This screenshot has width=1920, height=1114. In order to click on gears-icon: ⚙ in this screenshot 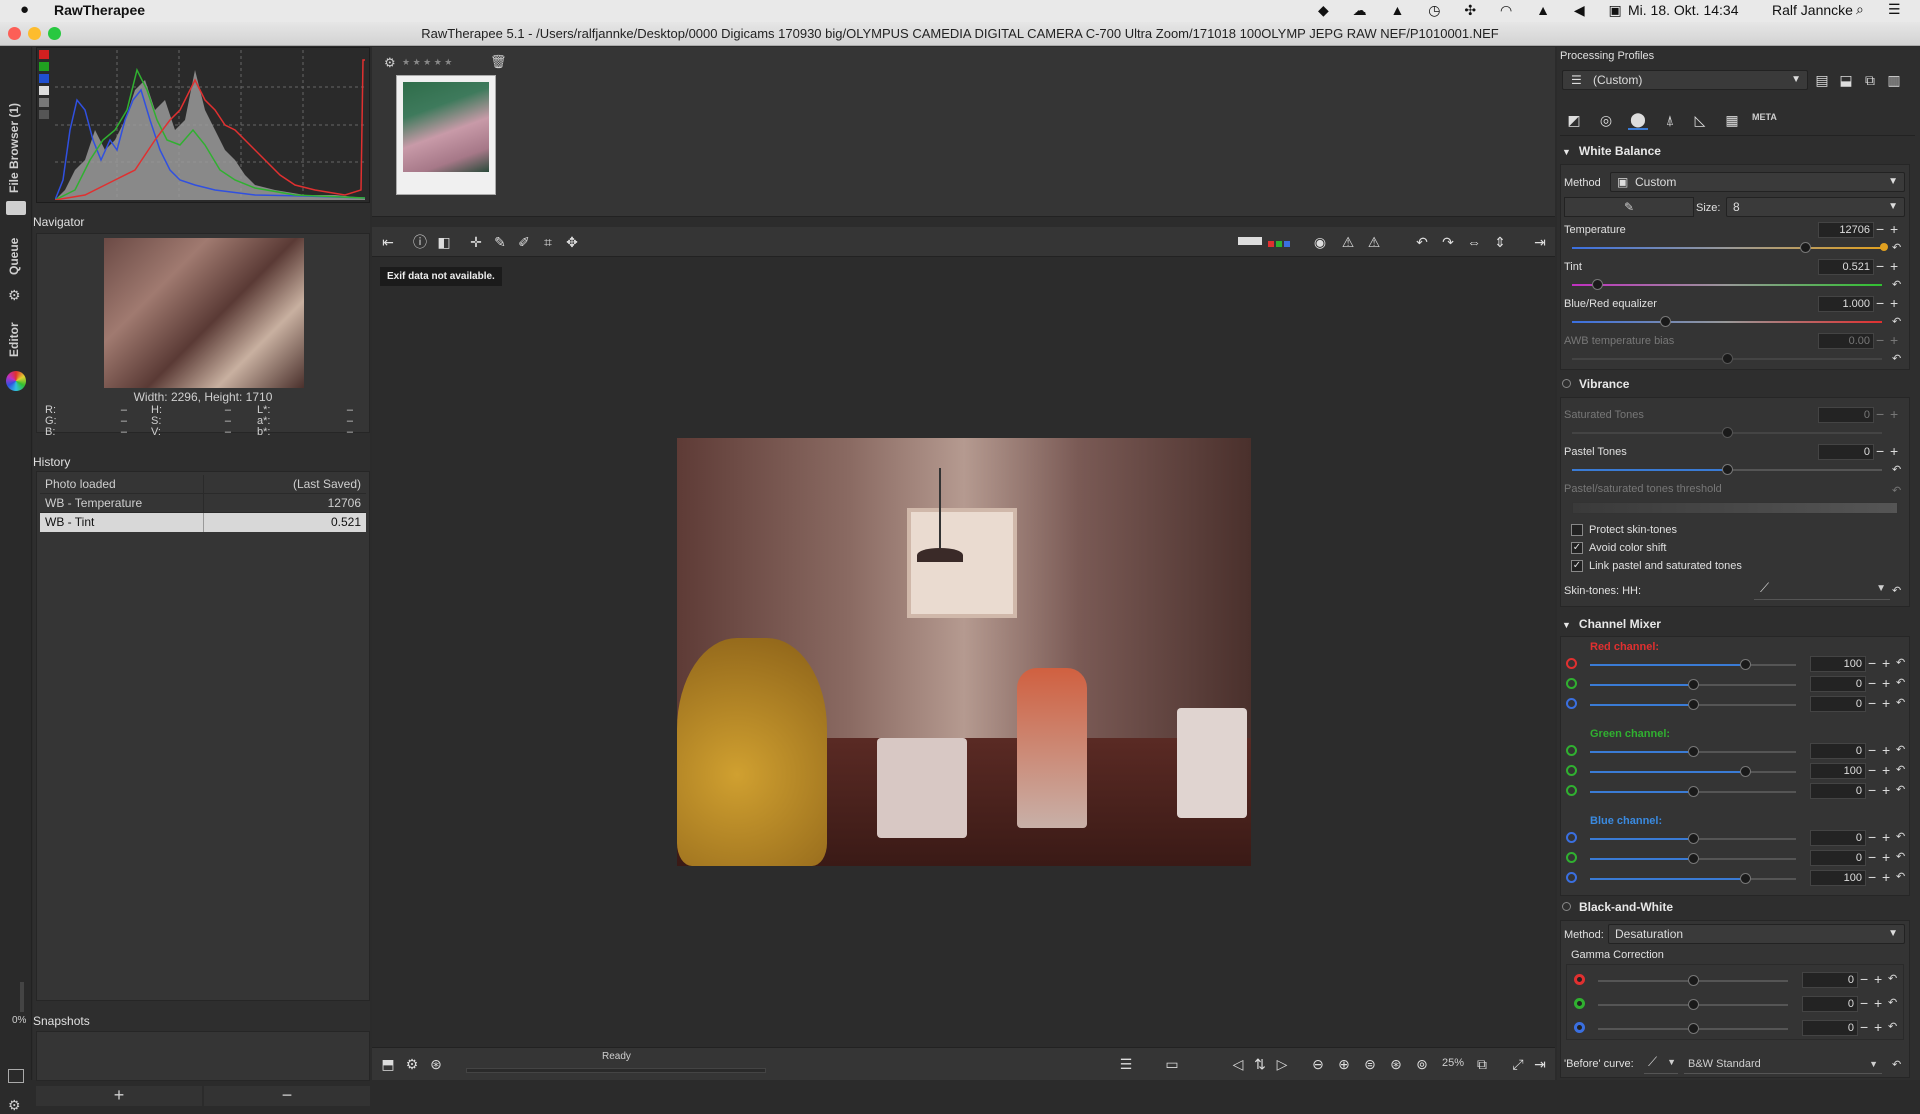, I will do `click(14, 295)`.